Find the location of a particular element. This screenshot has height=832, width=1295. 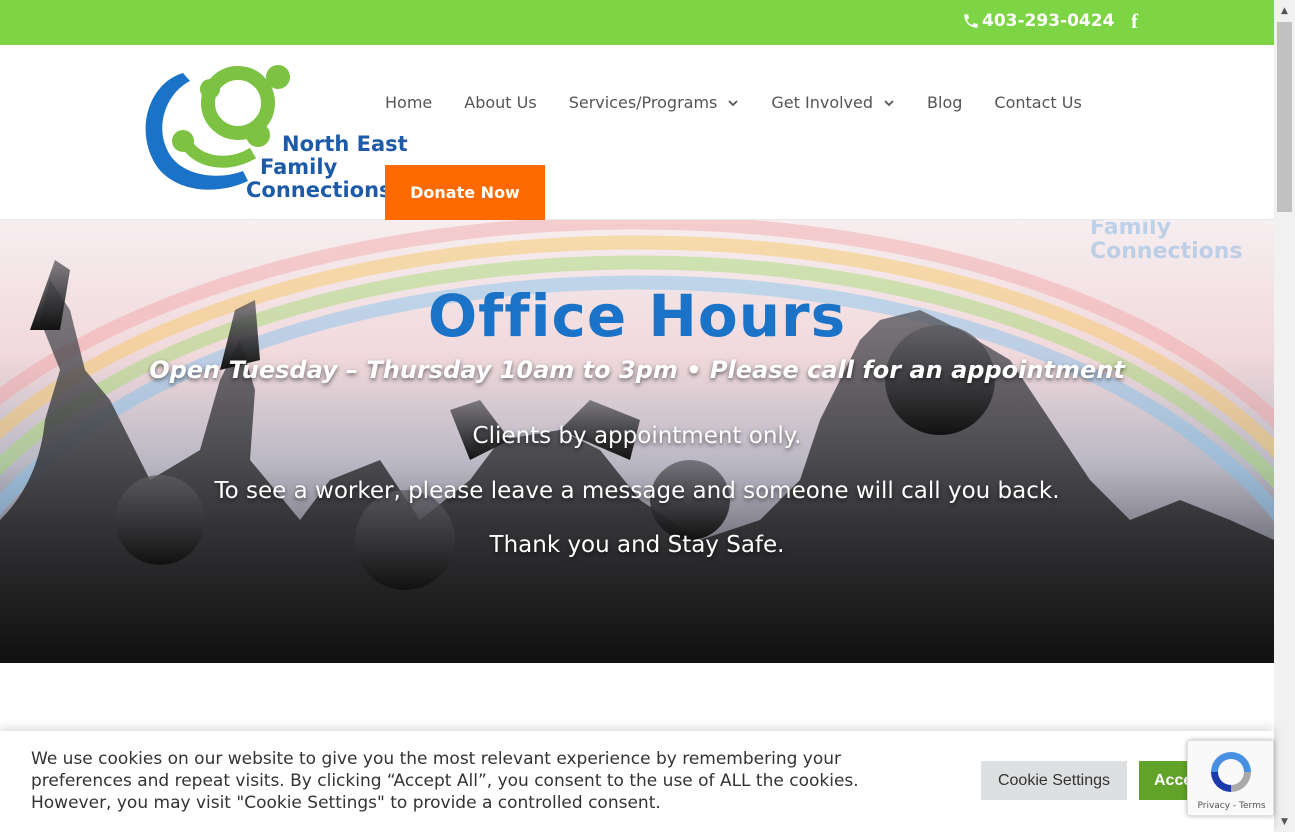

donate-now-button: Donate Now is located at coordinates (465, 192).